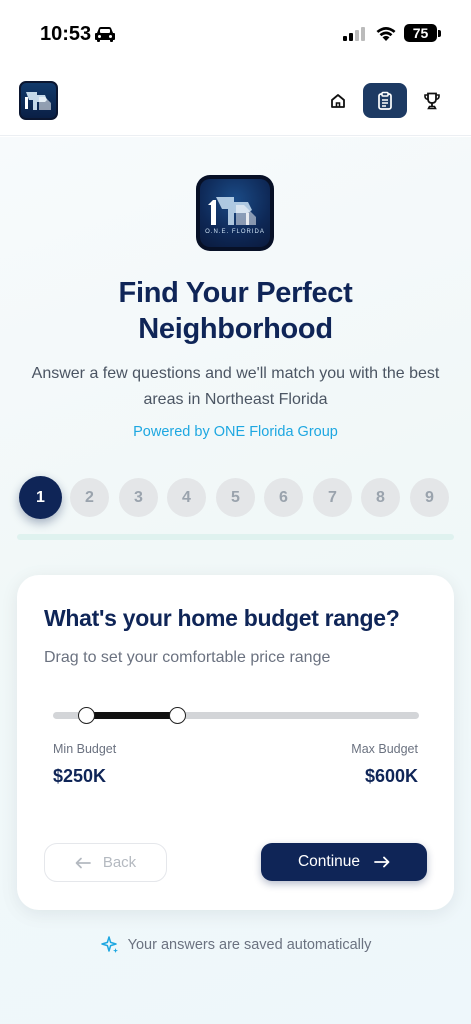  What do you see at coordinates (235, 293) in the screenshot?
I see `page-title-line-1: Find Your Perfect` at bounding box center [235, 293].